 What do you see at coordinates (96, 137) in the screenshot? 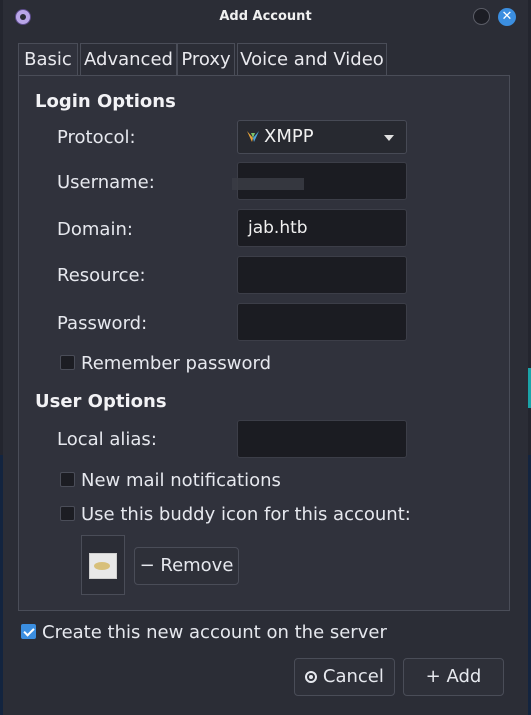
I see `protocol-label: Protocol:` at bounding box center [96, 137].